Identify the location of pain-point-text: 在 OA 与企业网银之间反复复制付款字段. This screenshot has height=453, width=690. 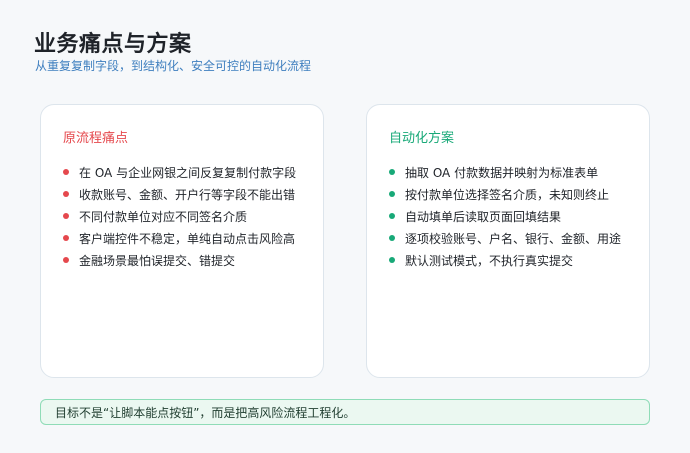
(188, 172).